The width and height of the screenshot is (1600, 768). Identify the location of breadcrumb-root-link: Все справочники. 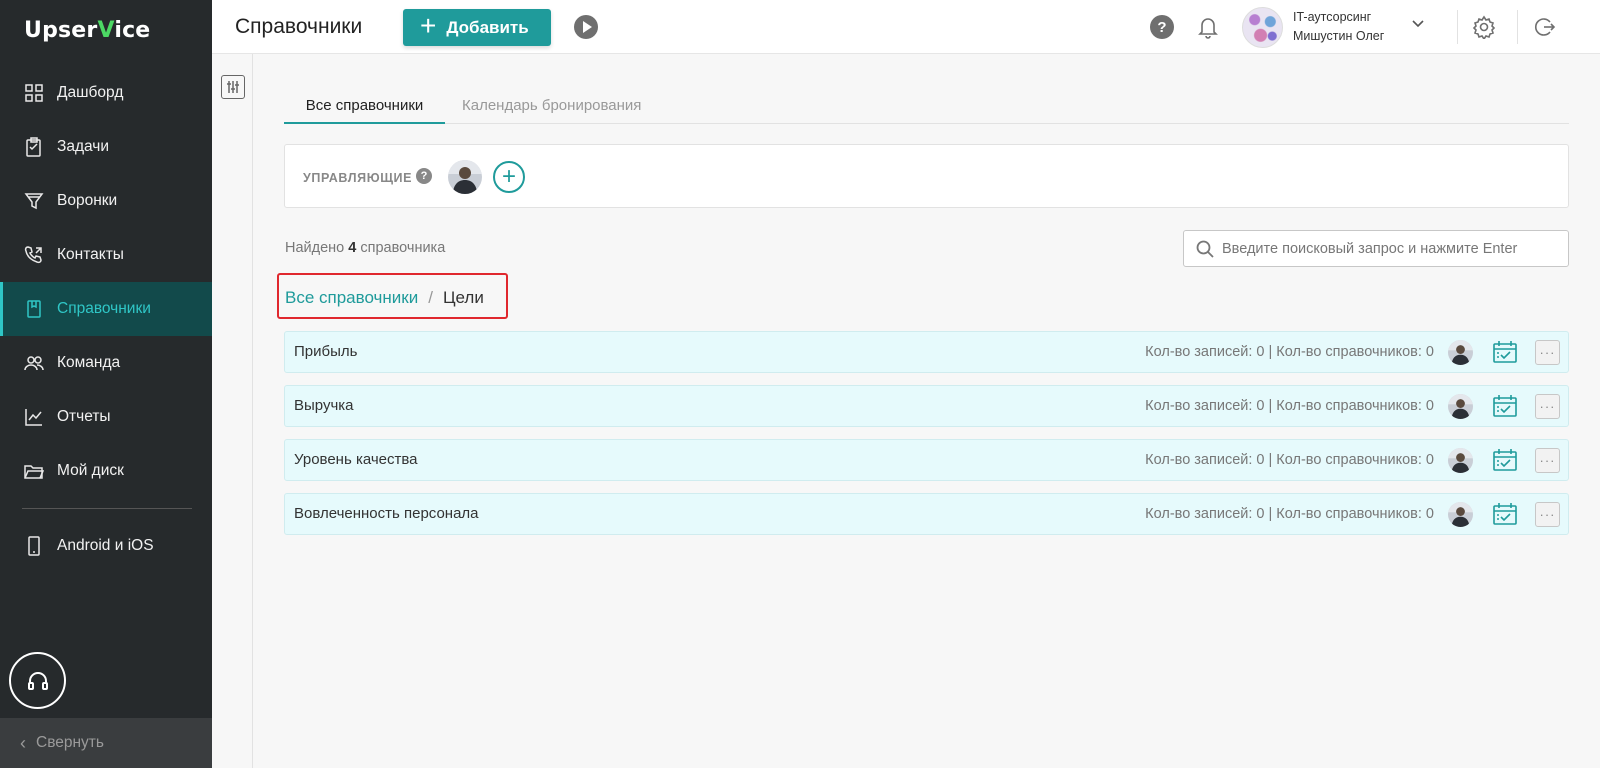
(351, 298).